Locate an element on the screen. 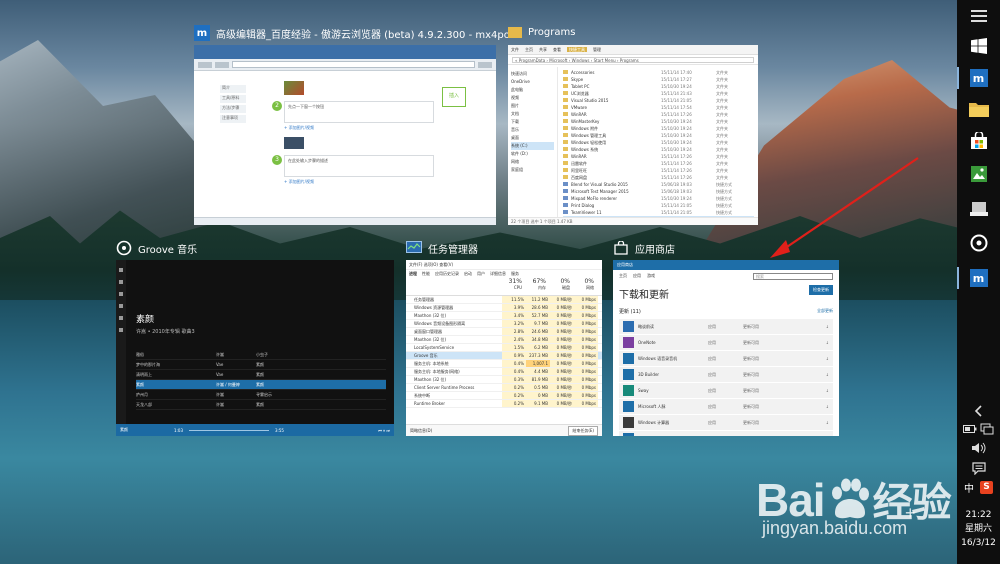  notification-icon is located at coordinates (978, 468).